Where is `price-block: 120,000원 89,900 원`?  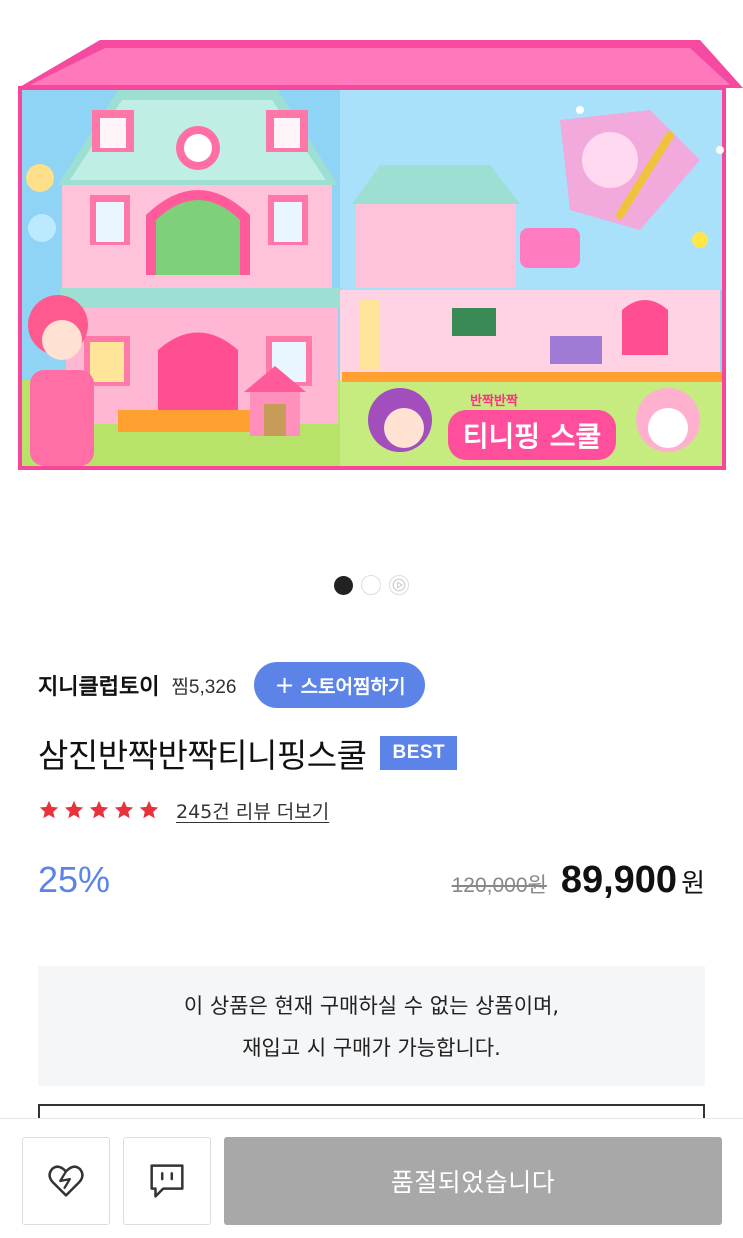 price-block: 120,000원 89,900 원 is located at coordinates (578, 880).